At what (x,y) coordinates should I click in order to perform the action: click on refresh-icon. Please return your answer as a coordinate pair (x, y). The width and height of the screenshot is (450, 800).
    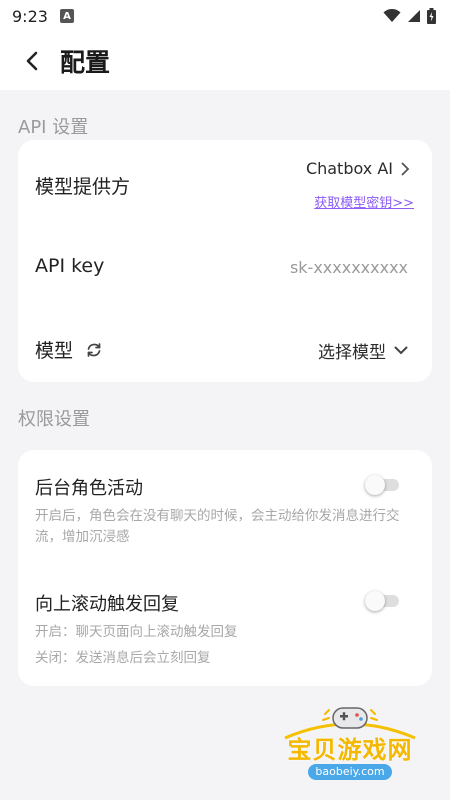
    Looking at the image, I should click on (94, 350).